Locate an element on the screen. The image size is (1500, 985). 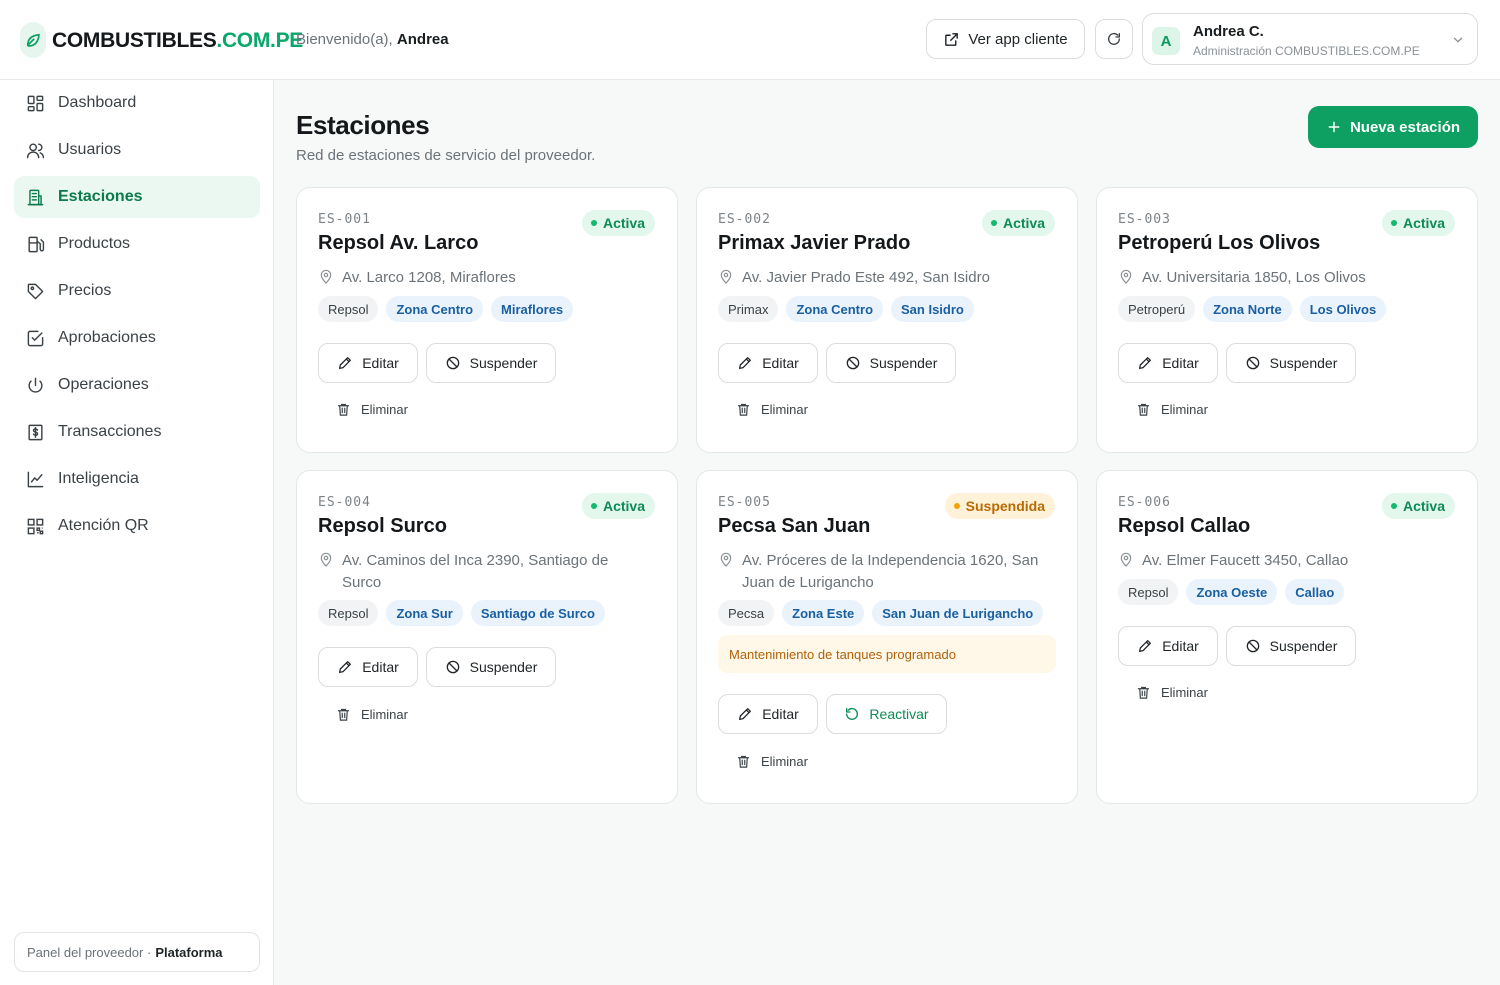
zone-tag: Zona Este is located at coordinates (823, 613).